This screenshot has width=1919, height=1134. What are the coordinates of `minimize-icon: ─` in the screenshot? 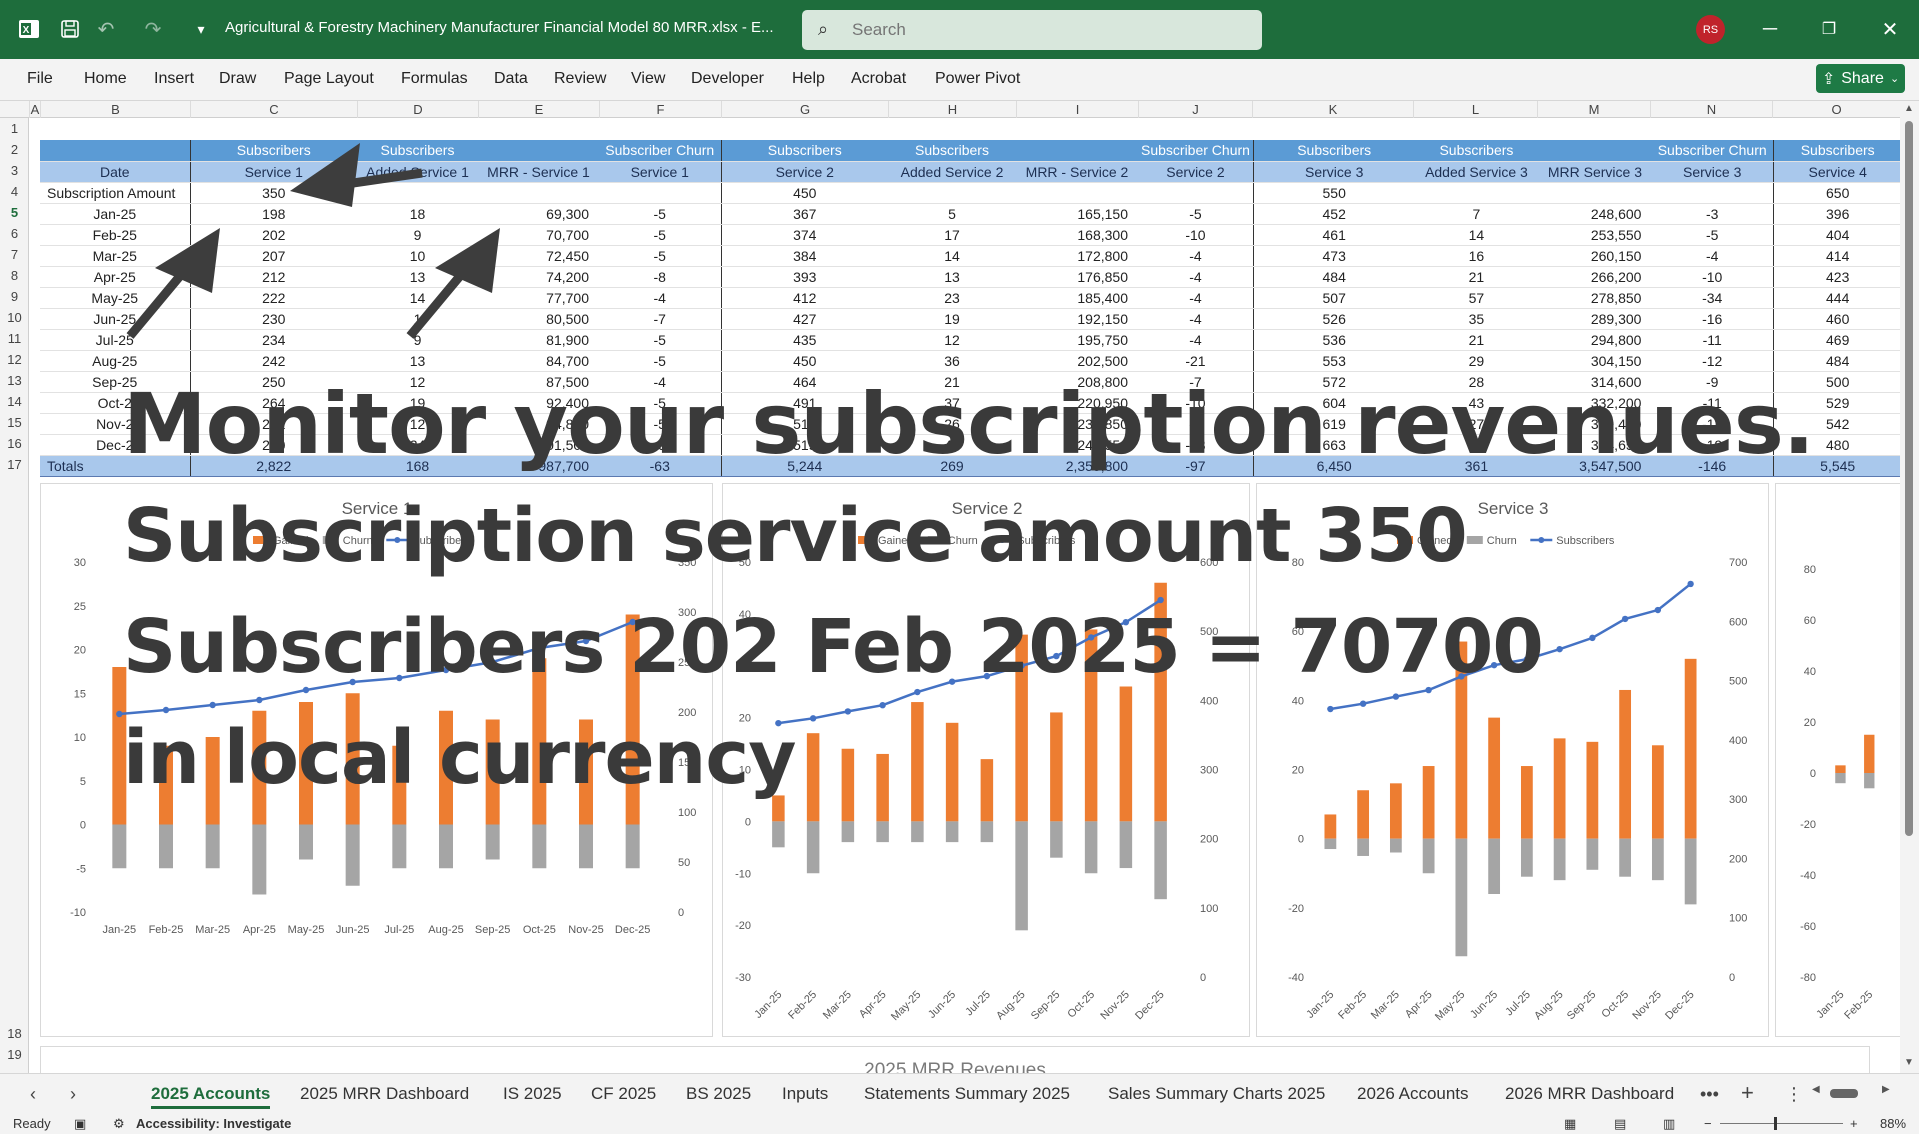 It's located at (1770, 29).